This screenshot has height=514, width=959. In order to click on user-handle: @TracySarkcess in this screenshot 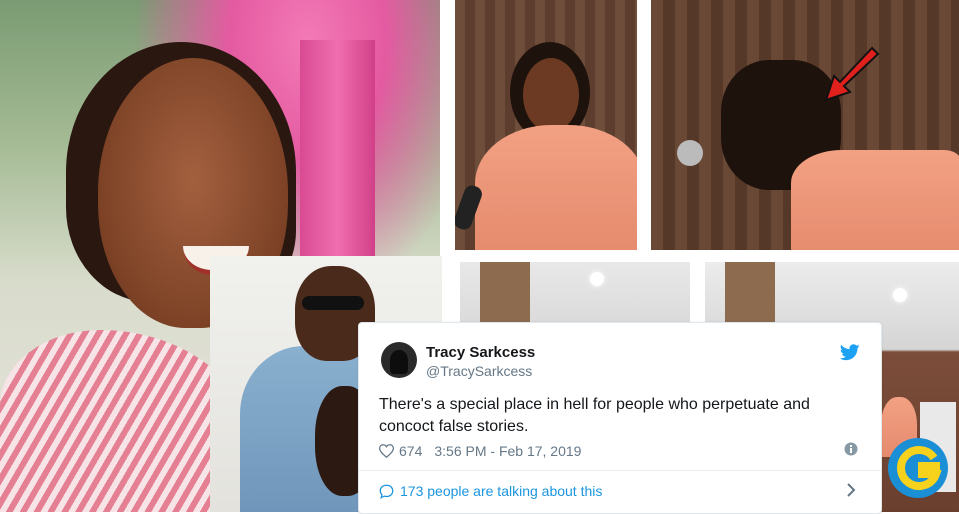, I will do `click(479, 371)`.